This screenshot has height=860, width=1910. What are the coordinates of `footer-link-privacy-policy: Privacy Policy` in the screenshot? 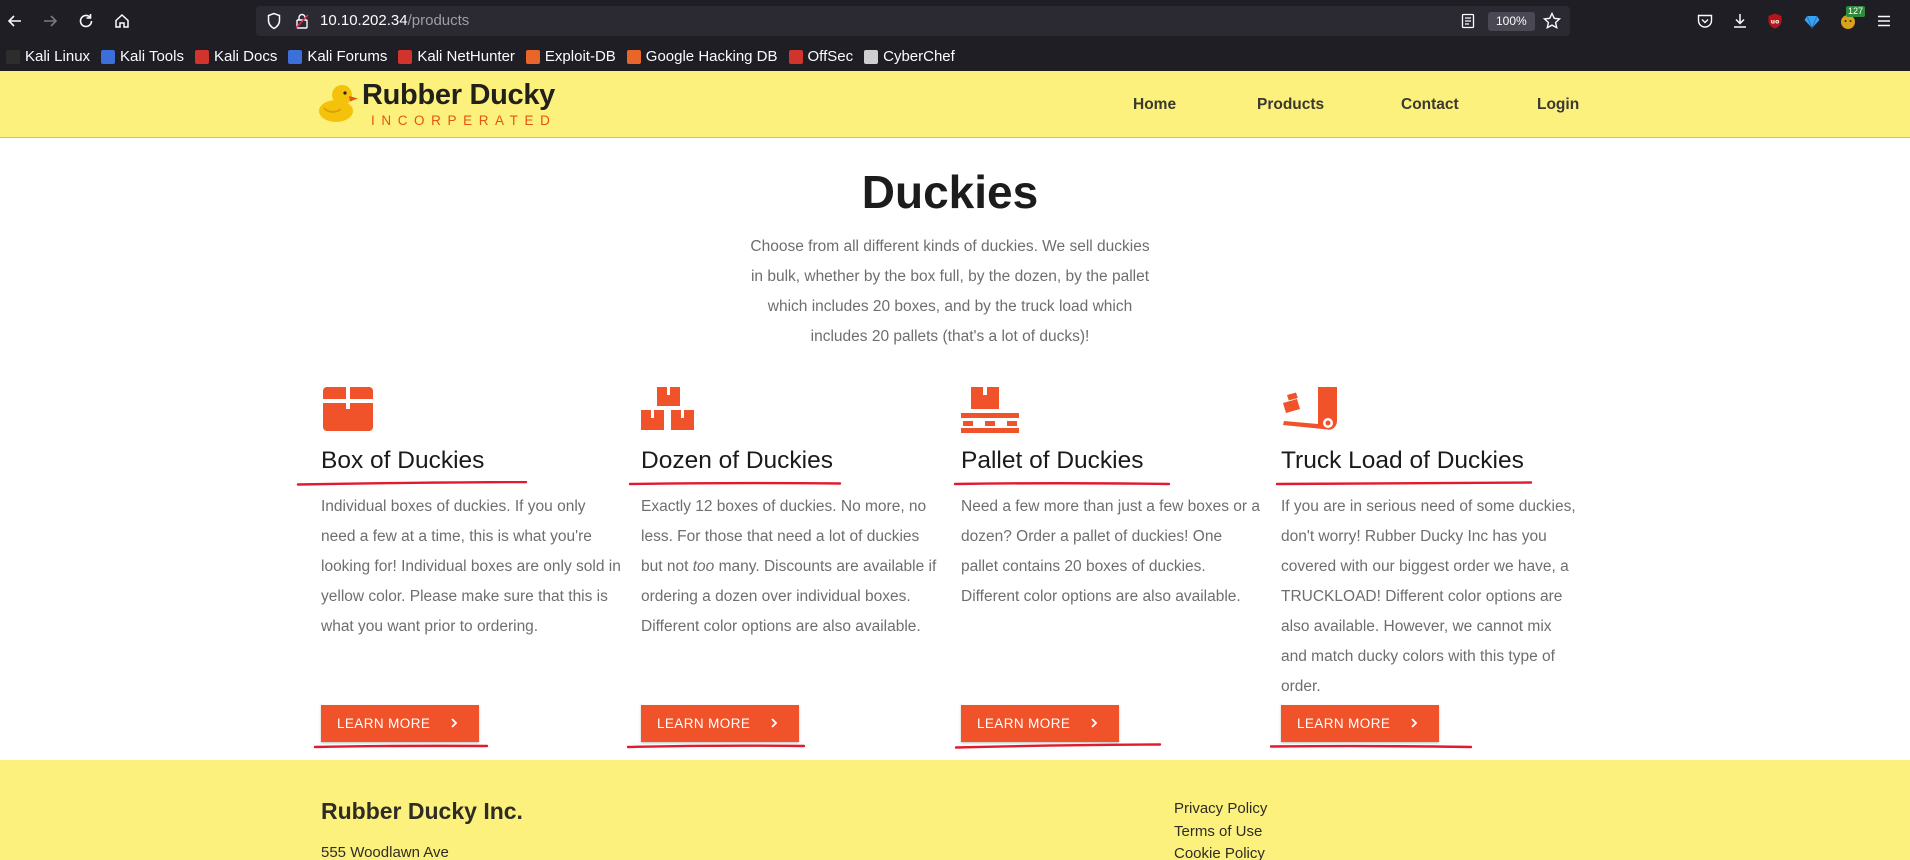 It's located at (1220, 809).